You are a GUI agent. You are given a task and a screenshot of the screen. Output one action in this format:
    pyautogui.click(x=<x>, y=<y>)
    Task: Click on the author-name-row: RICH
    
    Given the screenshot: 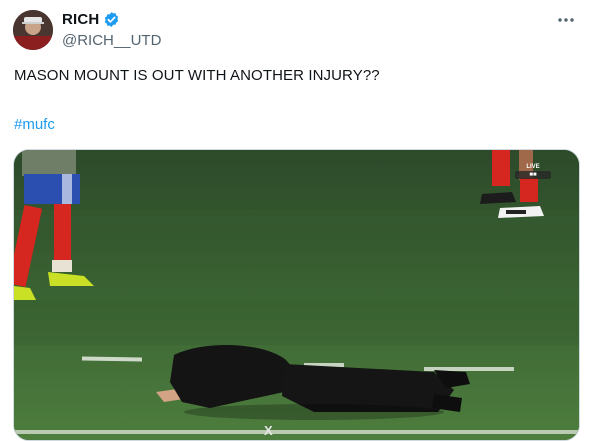 What is the action you would take?
    pyautogui.click(x=91, y=19)
    